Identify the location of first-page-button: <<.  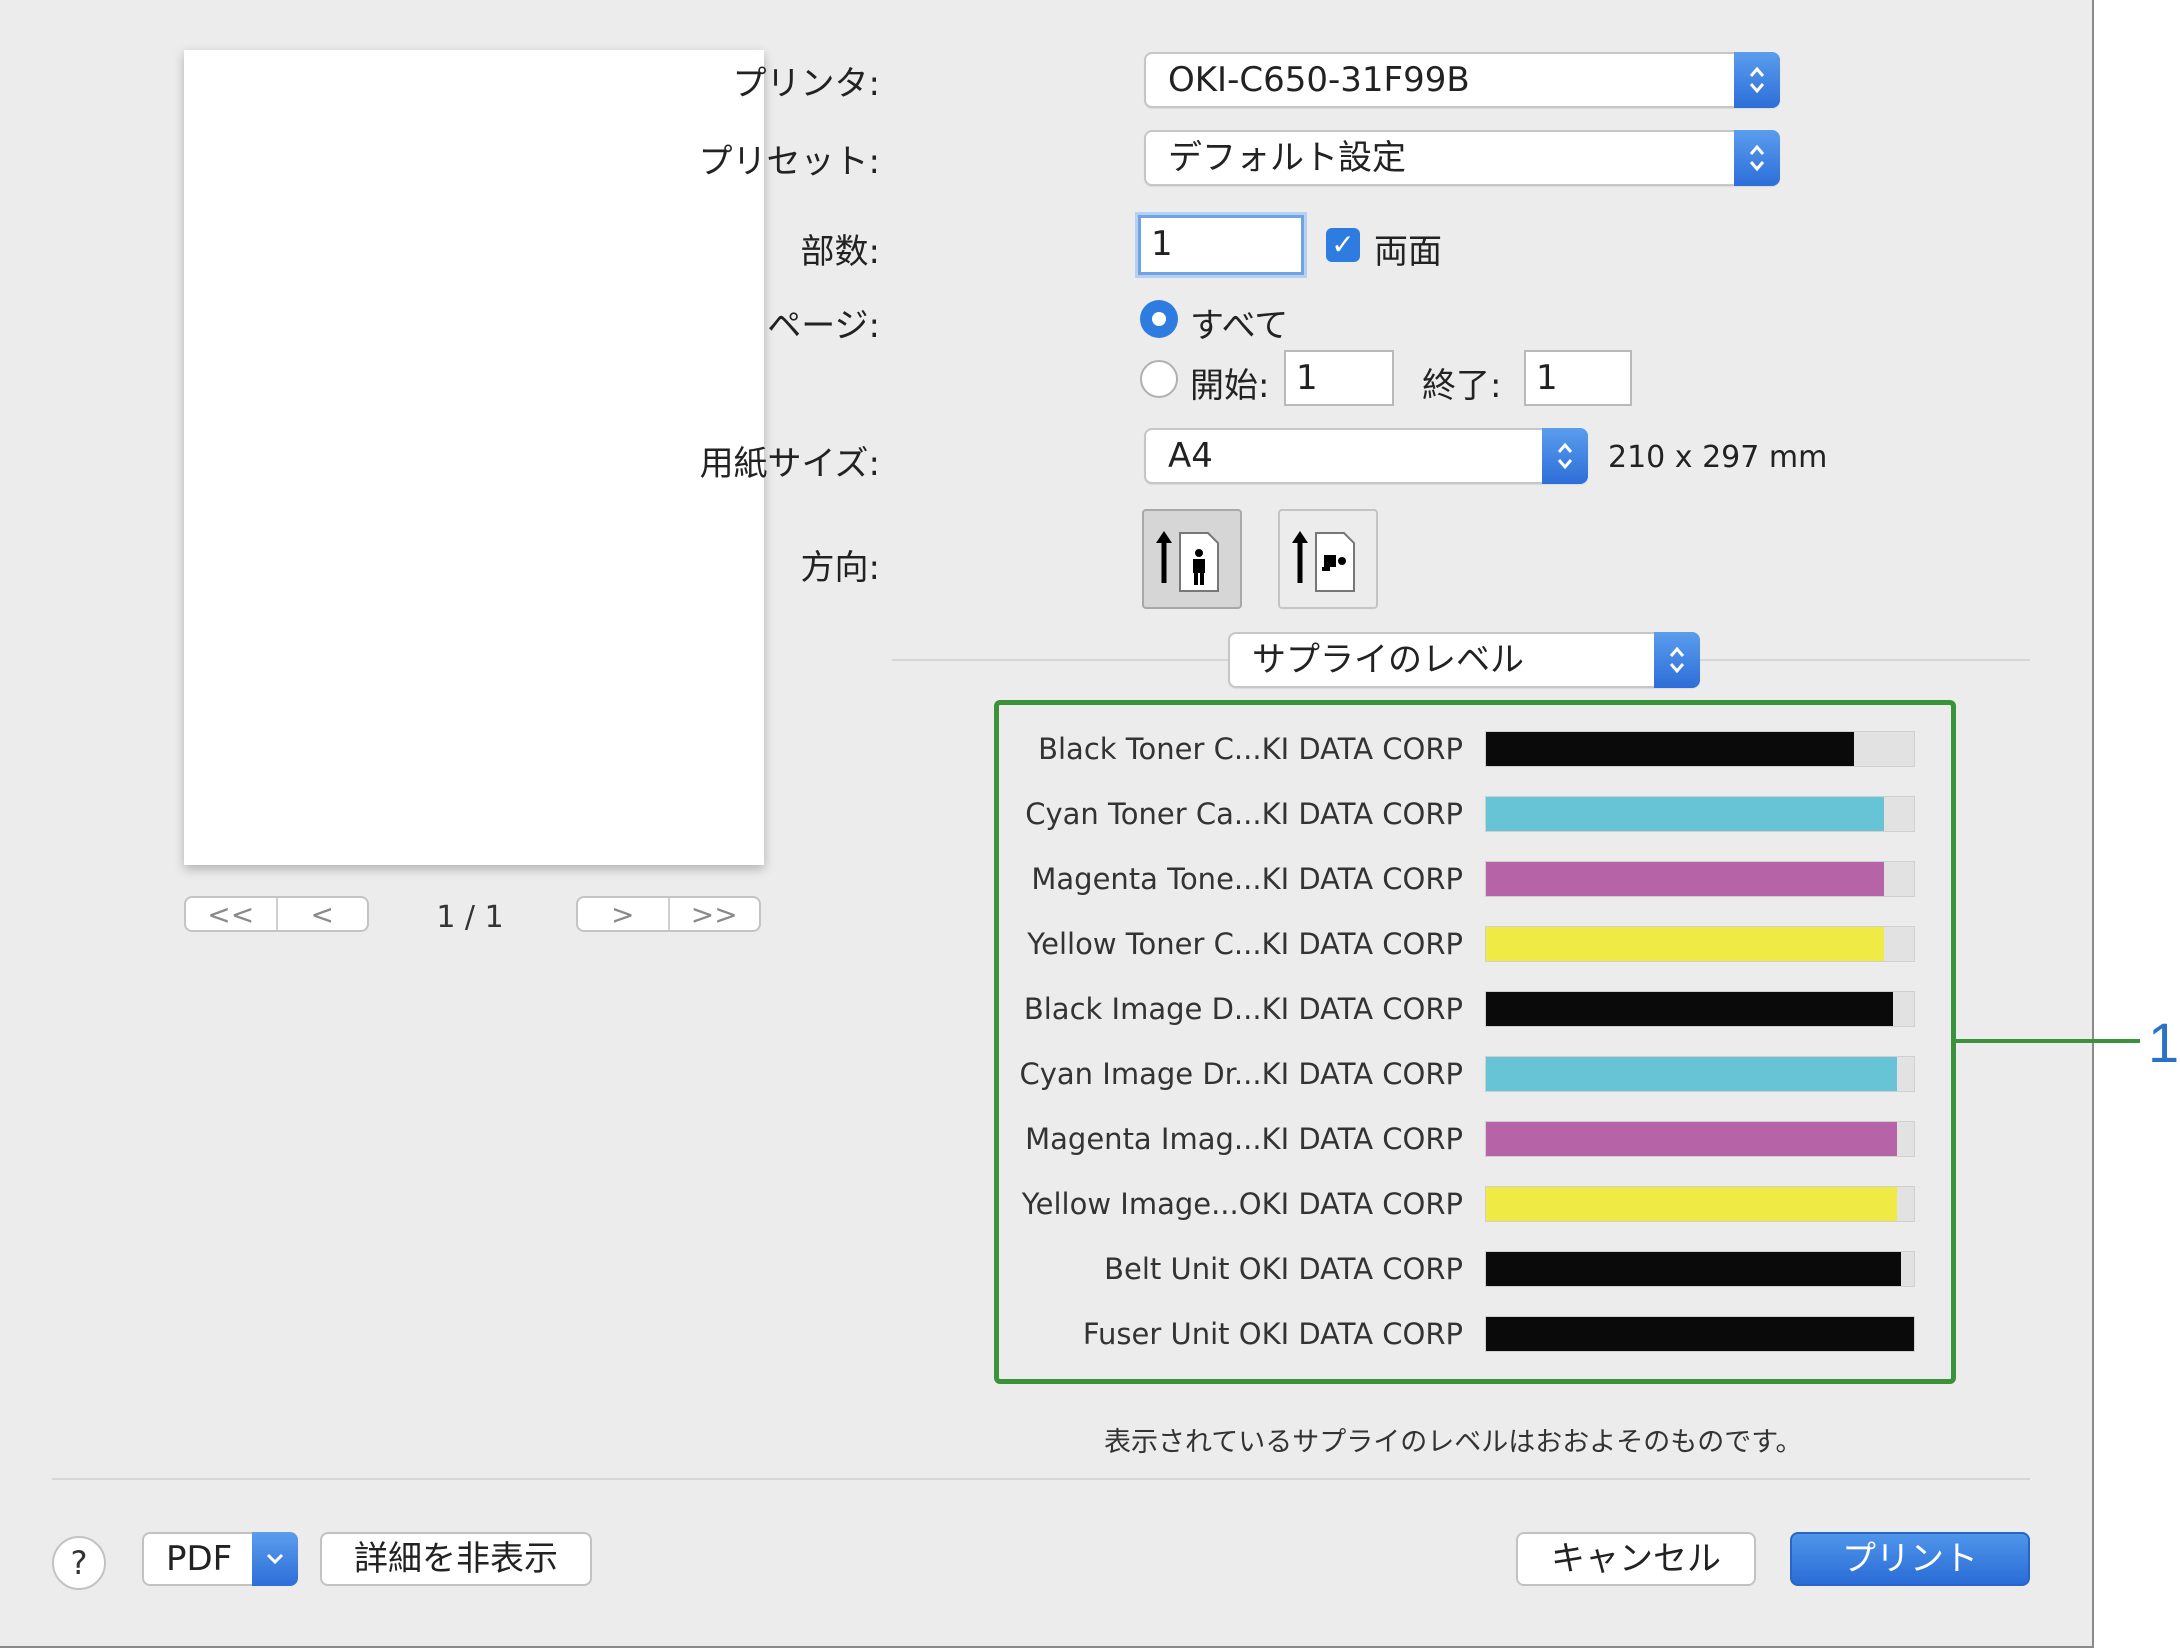
(231, 914).